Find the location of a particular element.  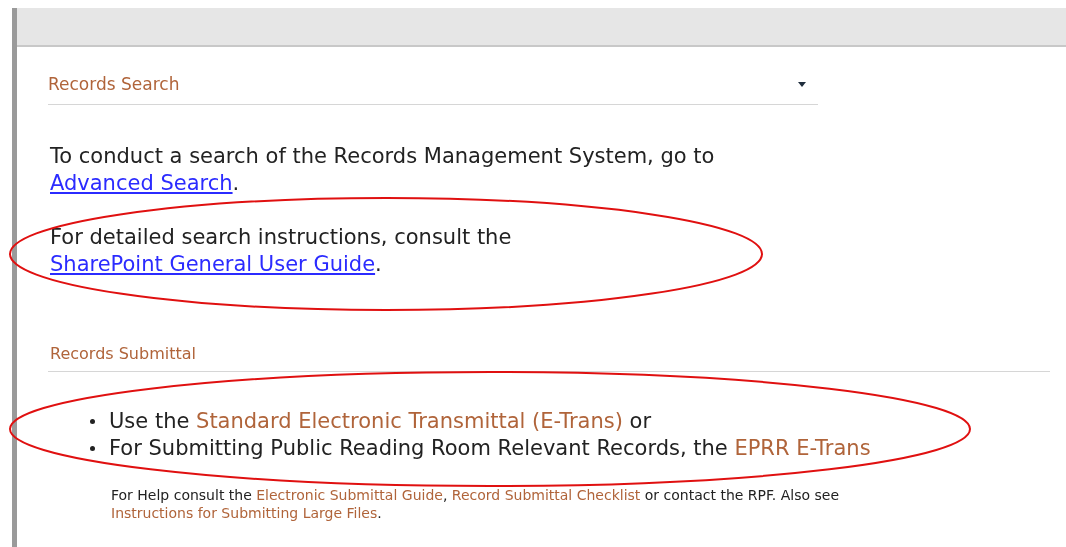

help-text: For Help consult the Electronic Submittal Guide, Record Submittal Checklist or contact the RPF. Also see Instructions for Submitting Large Files. is located at coordinates (475, 503).